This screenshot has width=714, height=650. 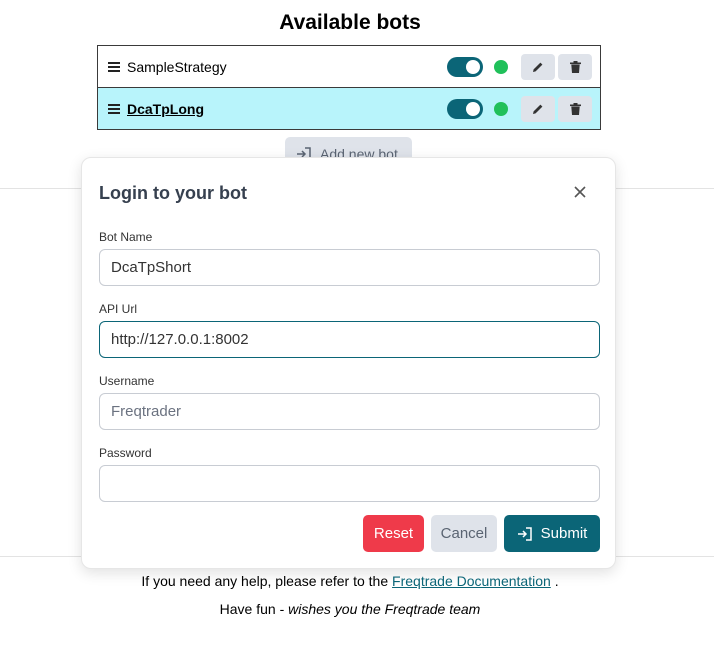 I want to click on page-title: Available bots, so click(x=350, y=22).